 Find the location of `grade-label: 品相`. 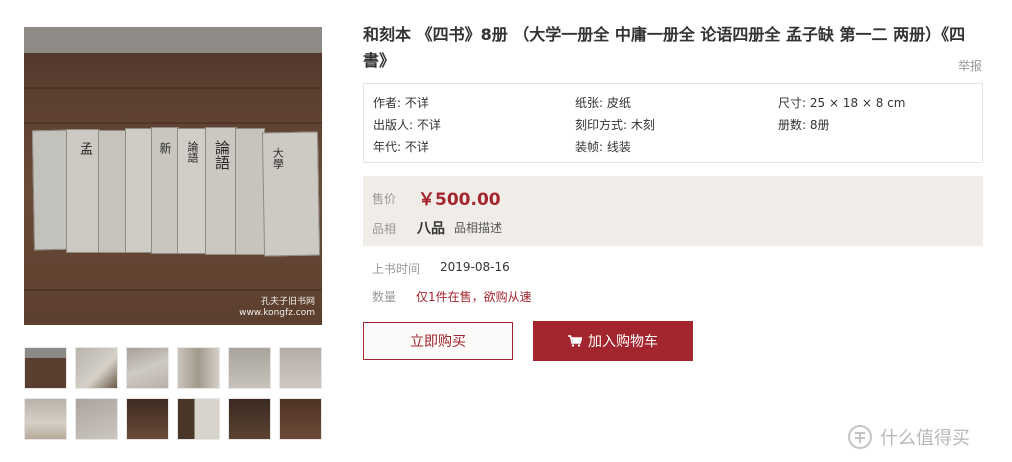

grade-label: 品相 is located at coordinates (384, 229).